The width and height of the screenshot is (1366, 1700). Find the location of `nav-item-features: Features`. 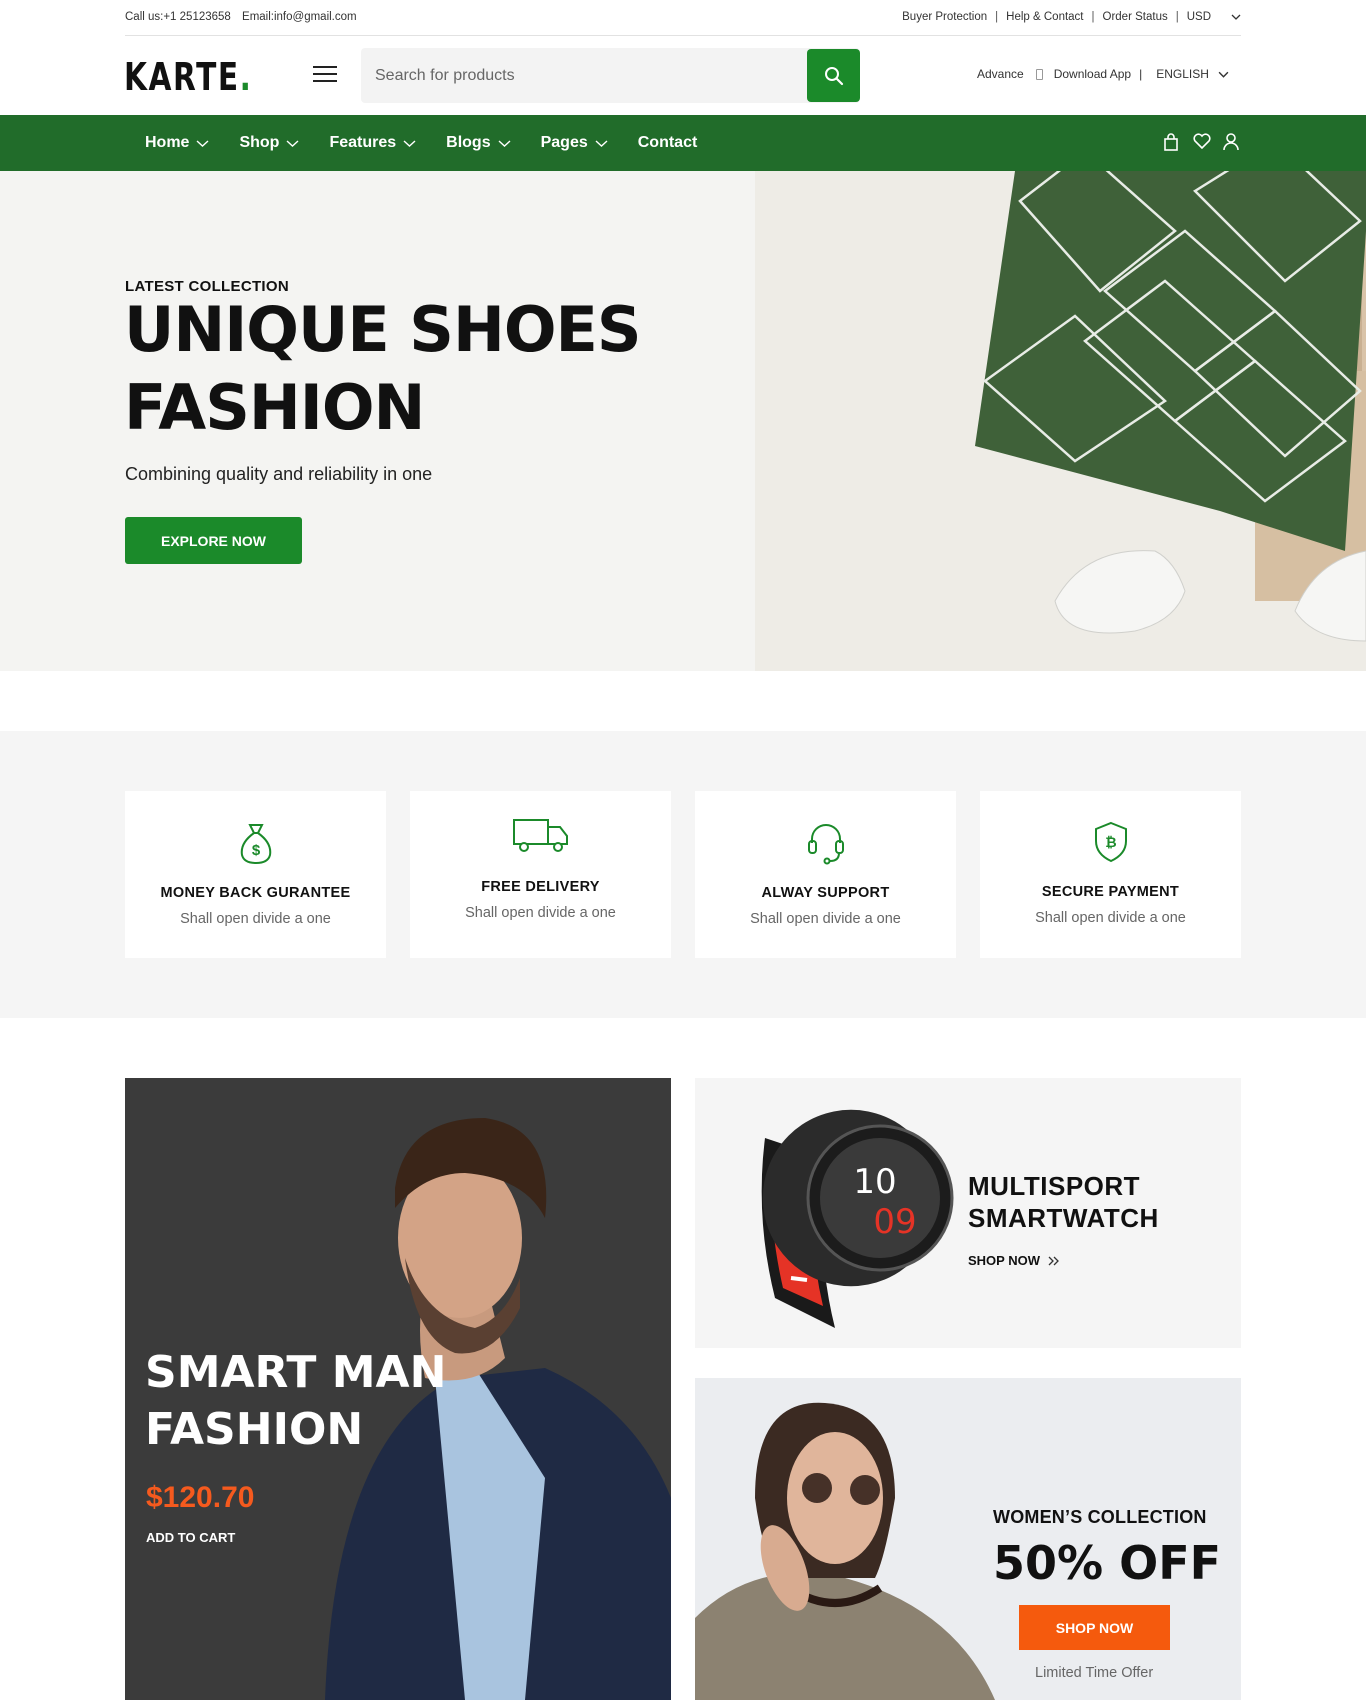

nav-item-features: Features is located at coordinates (372, 143).